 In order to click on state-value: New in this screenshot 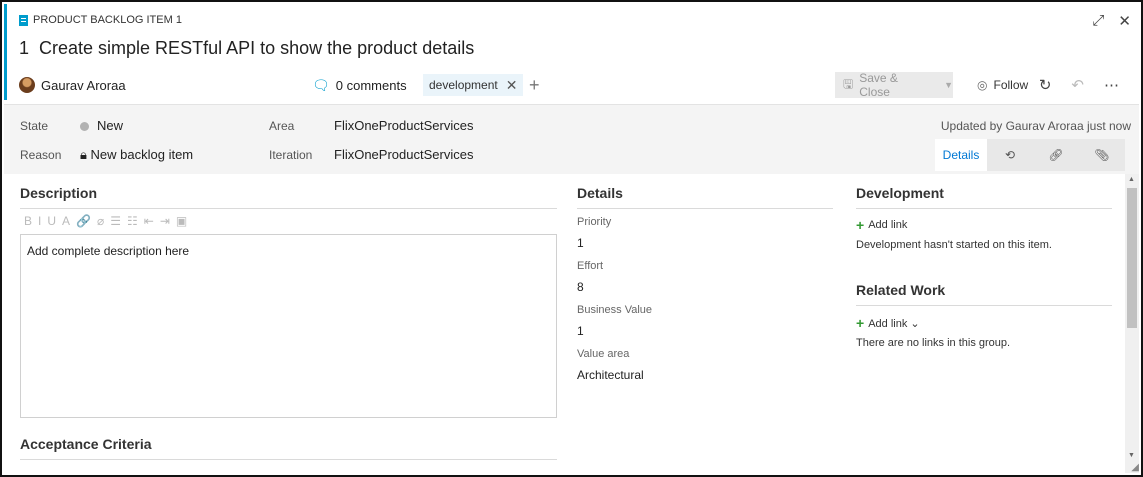, I will do `click(110, 125)`.